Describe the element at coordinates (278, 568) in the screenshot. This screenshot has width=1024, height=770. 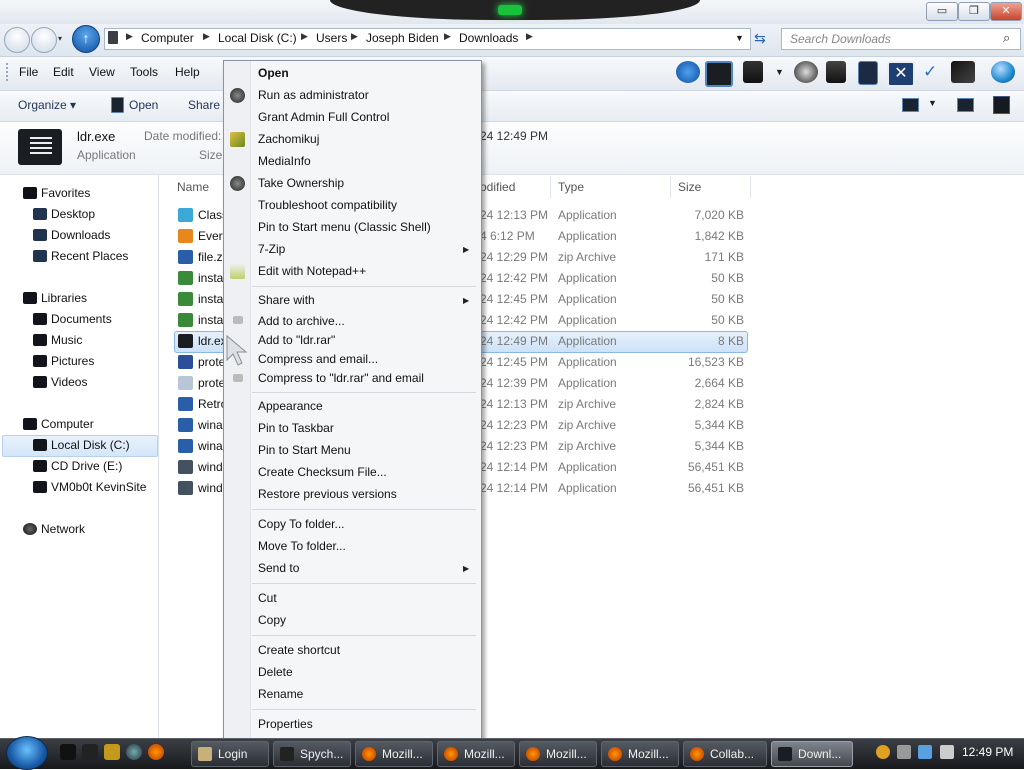
I see `ctx-send-to: Send to` at that location.